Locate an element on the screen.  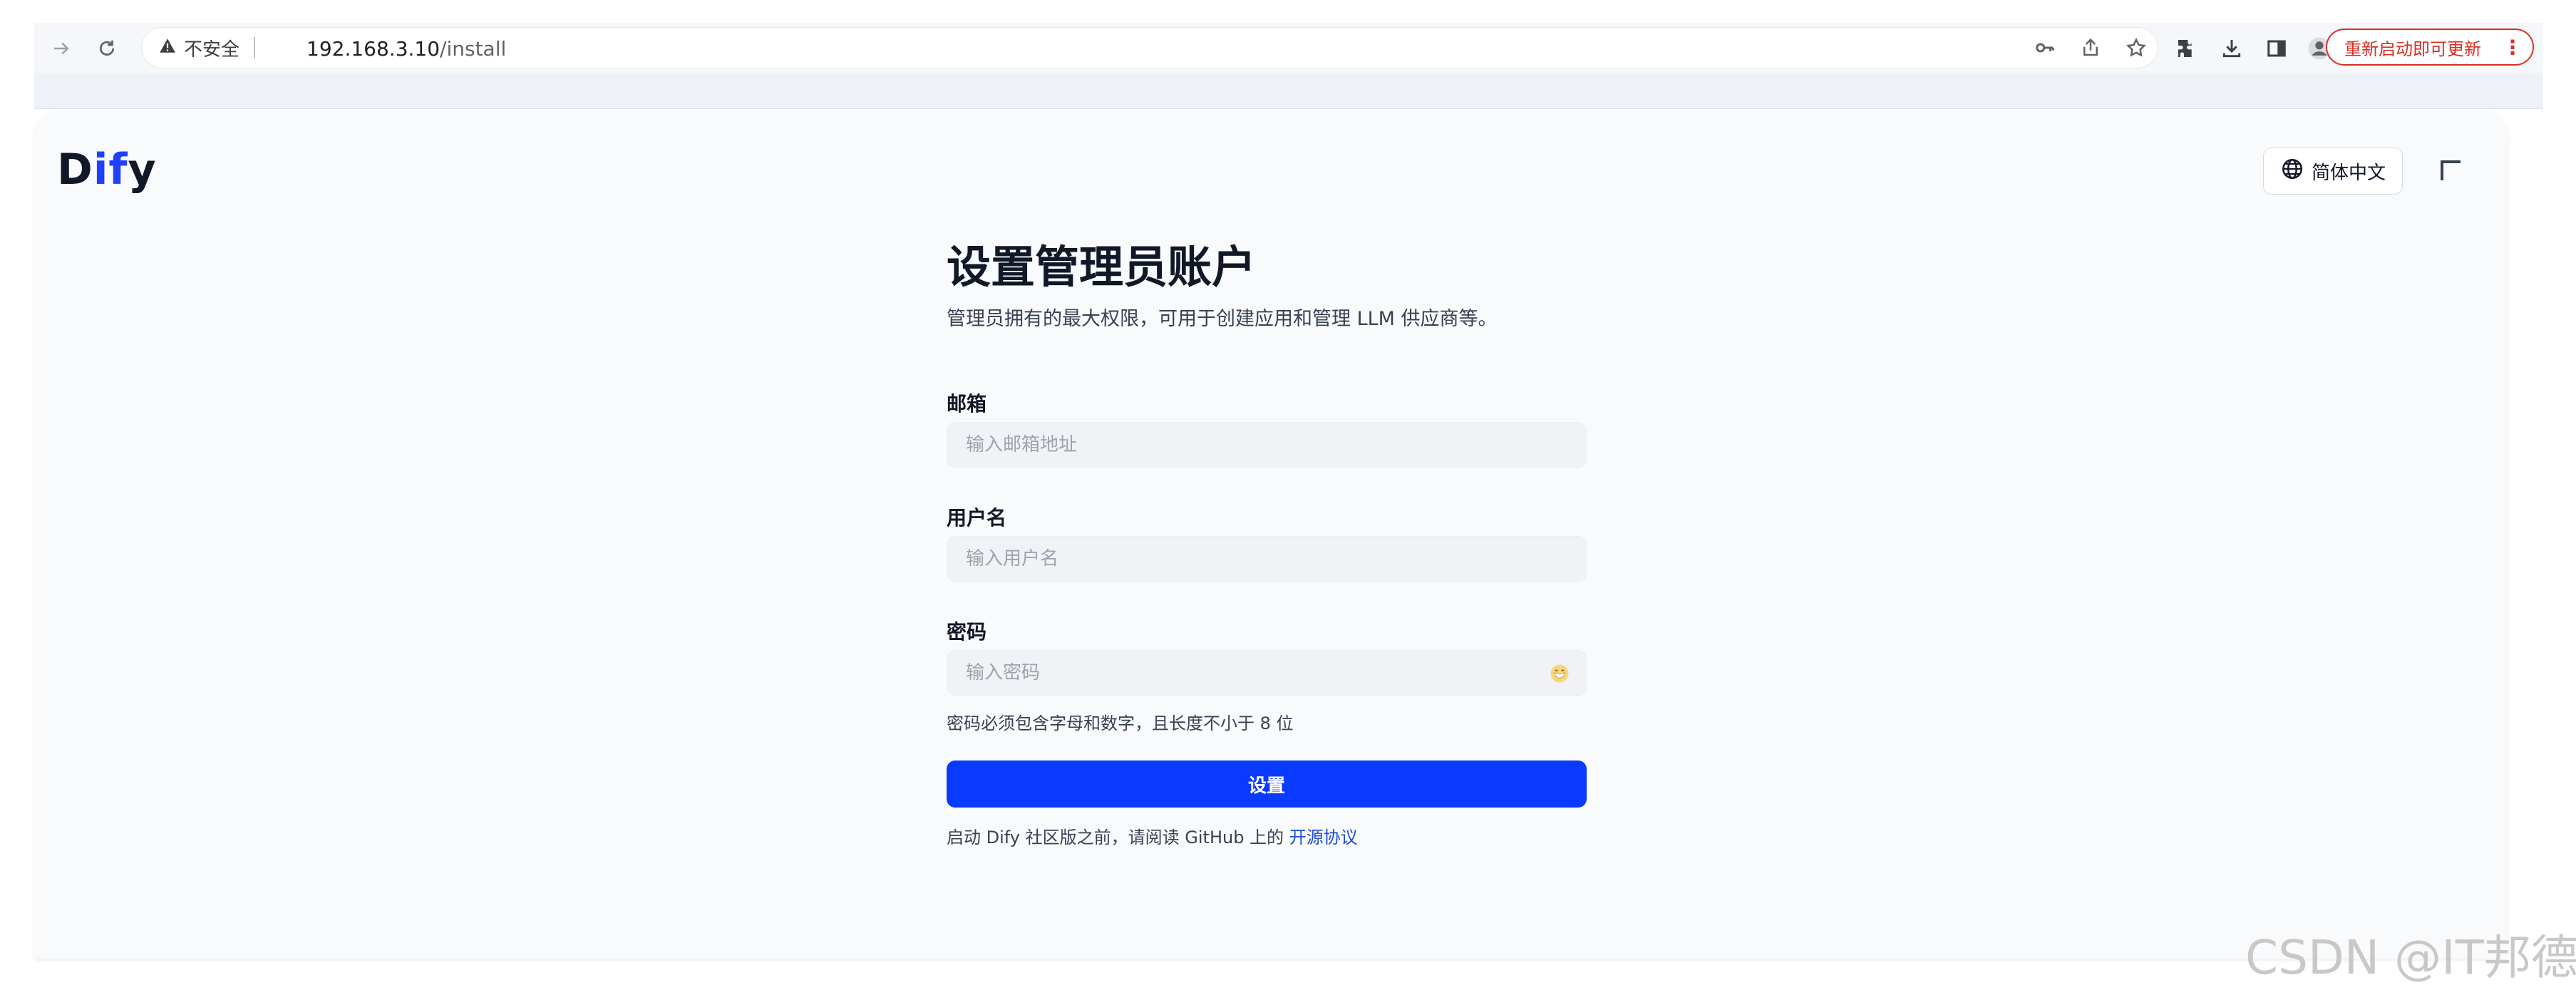
license-note-text: 启动 Dify 社区版之前，请阅读 GitHub 上的 is located at coordinates (1118, 837).